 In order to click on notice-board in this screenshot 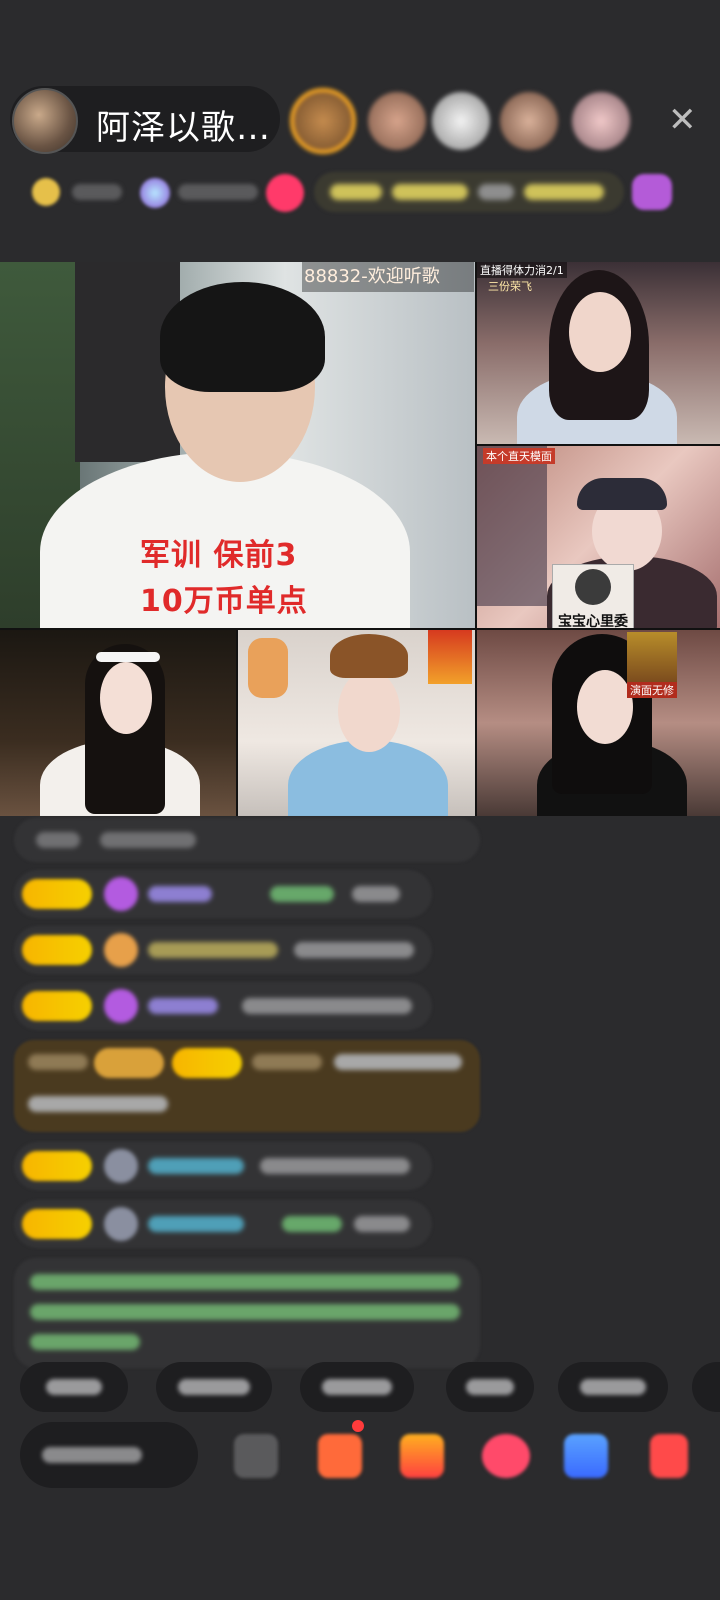, I will do `click(512, 526)`.